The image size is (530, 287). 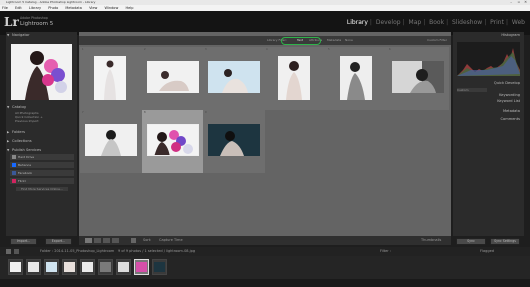 I want to click on module-library: Library, so click(x=357, y=22).